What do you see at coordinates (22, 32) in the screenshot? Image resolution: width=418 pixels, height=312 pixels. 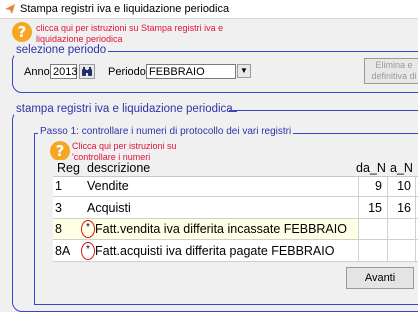 I see `help-icon: ?` at bounding box center [22, 32].